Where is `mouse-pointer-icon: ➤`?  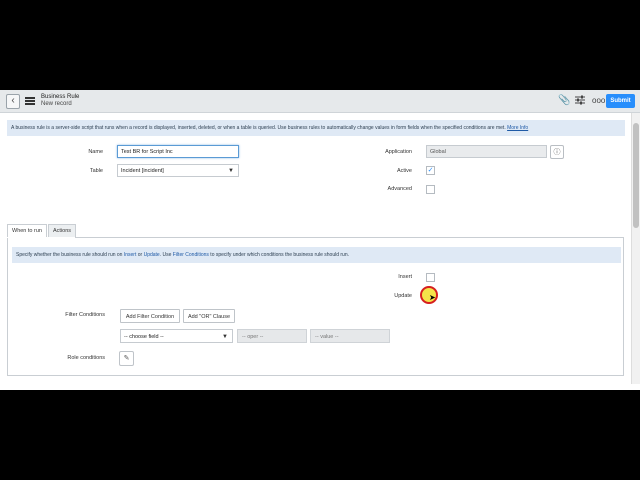 mouse-pointer-icon: ➤ is located at coordinates (432, 297).